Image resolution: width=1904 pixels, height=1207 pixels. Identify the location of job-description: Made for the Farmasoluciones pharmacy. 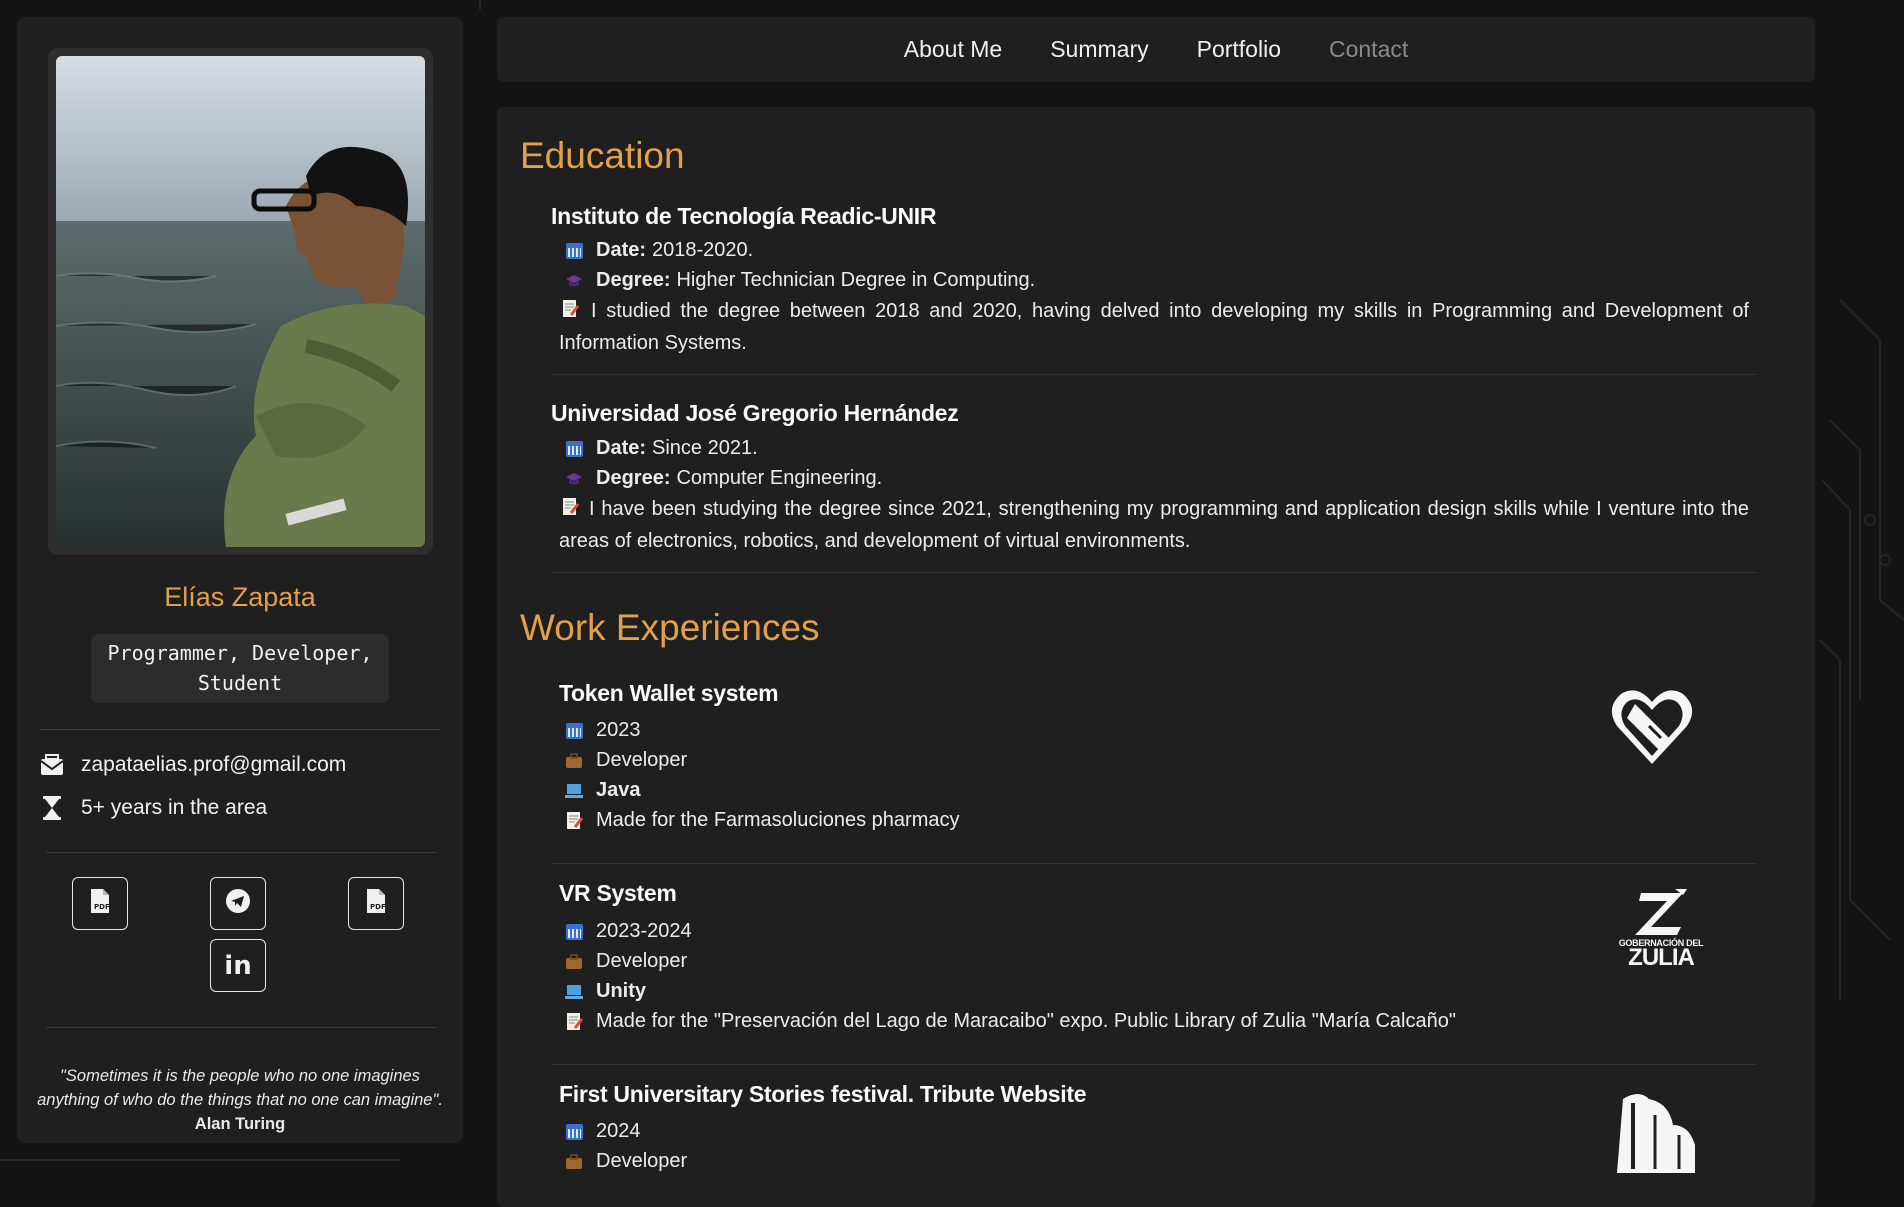
(761, 820).